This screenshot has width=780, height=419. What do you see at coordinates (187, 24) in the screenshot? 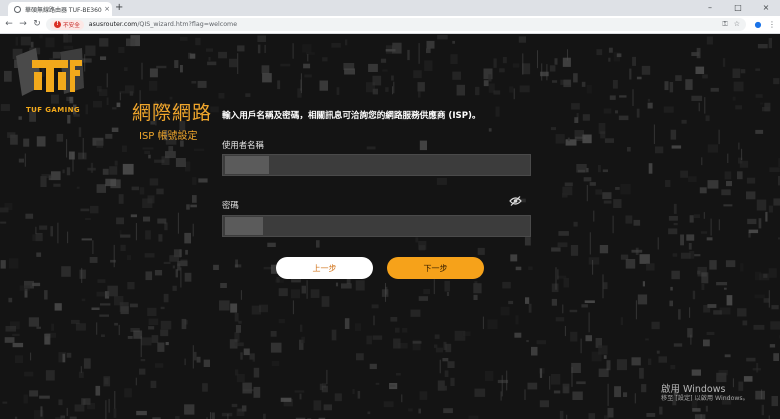
I see `url-path: /QIS_wizard.htm?flag=welcome` at bounding box center [187, 24].